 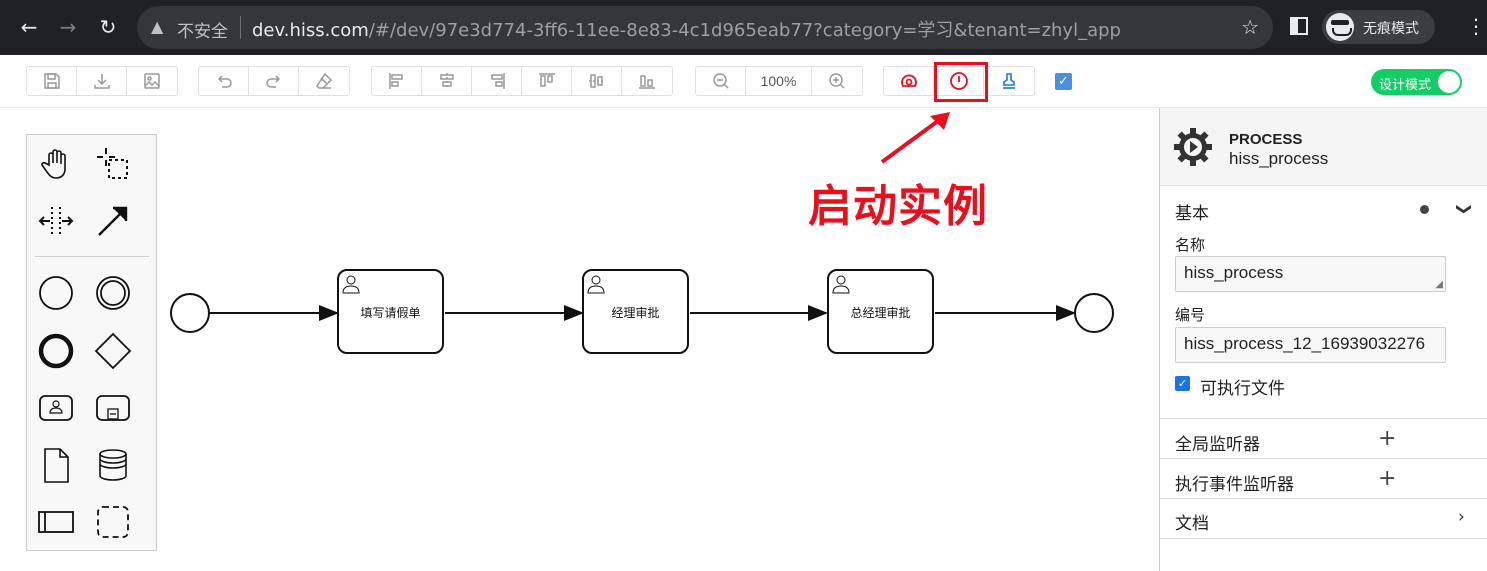 I want to click on name-field: hiss_process ◢, so click(x=1310, y=274).